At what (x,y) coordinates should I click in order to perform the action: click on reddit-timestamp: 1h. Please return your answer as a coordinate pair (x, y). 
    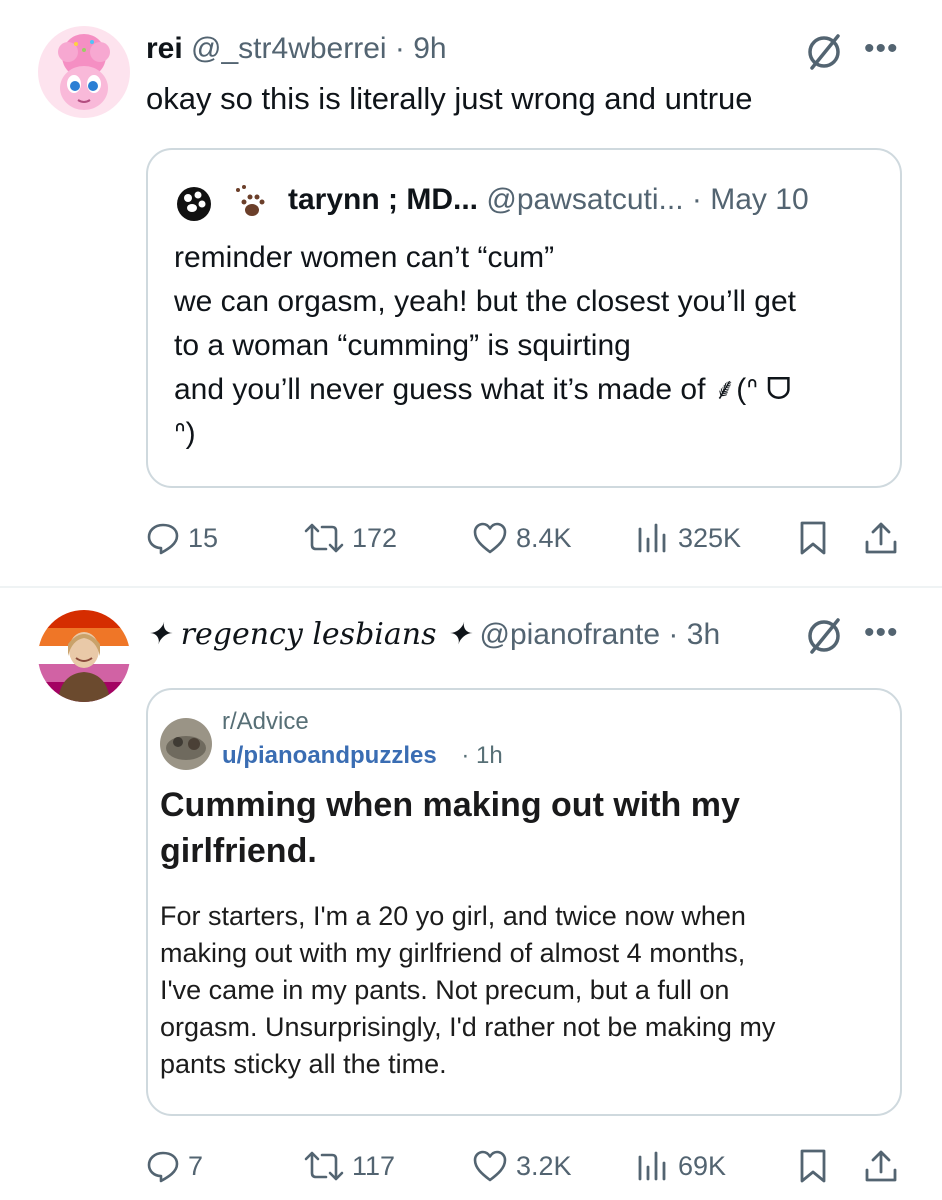
    Looking at the image, I should click on (489, 755).